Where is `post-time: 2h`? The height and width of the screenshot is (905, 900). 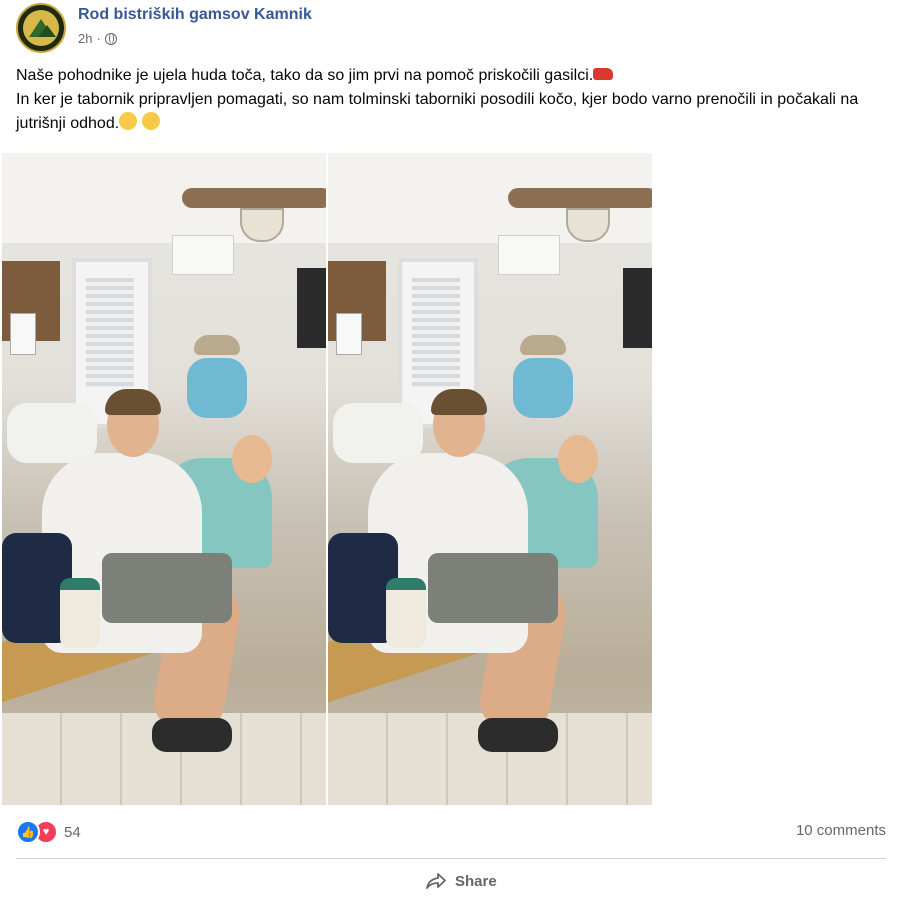 post-time: 2h is located at coordinates (85, 38).